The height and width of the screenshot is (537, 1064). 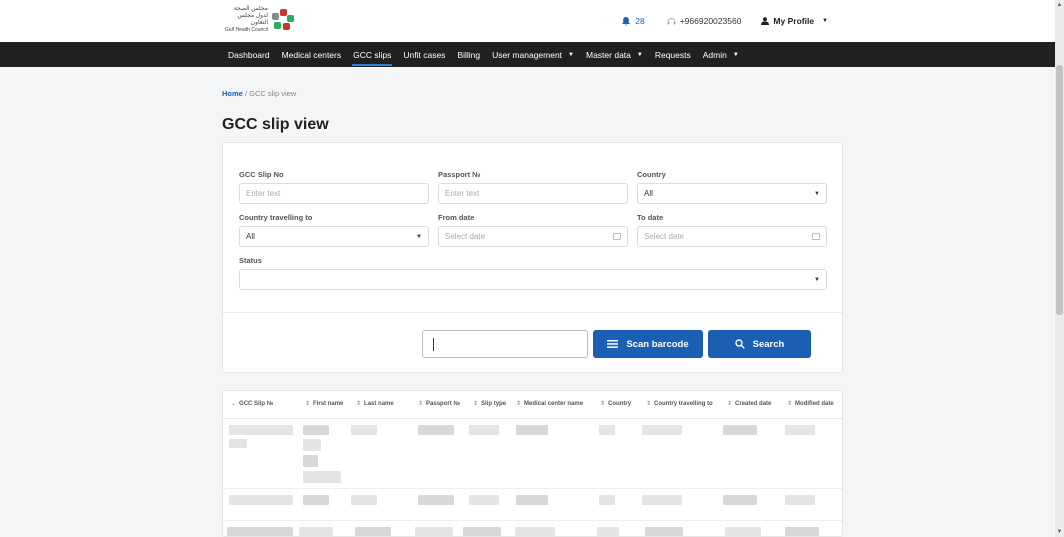 What do you see at coordinates (489, 403) in the screenshot?
I see `column-slip-type: ⇕ Slip type` at bounding box center [489, 403].